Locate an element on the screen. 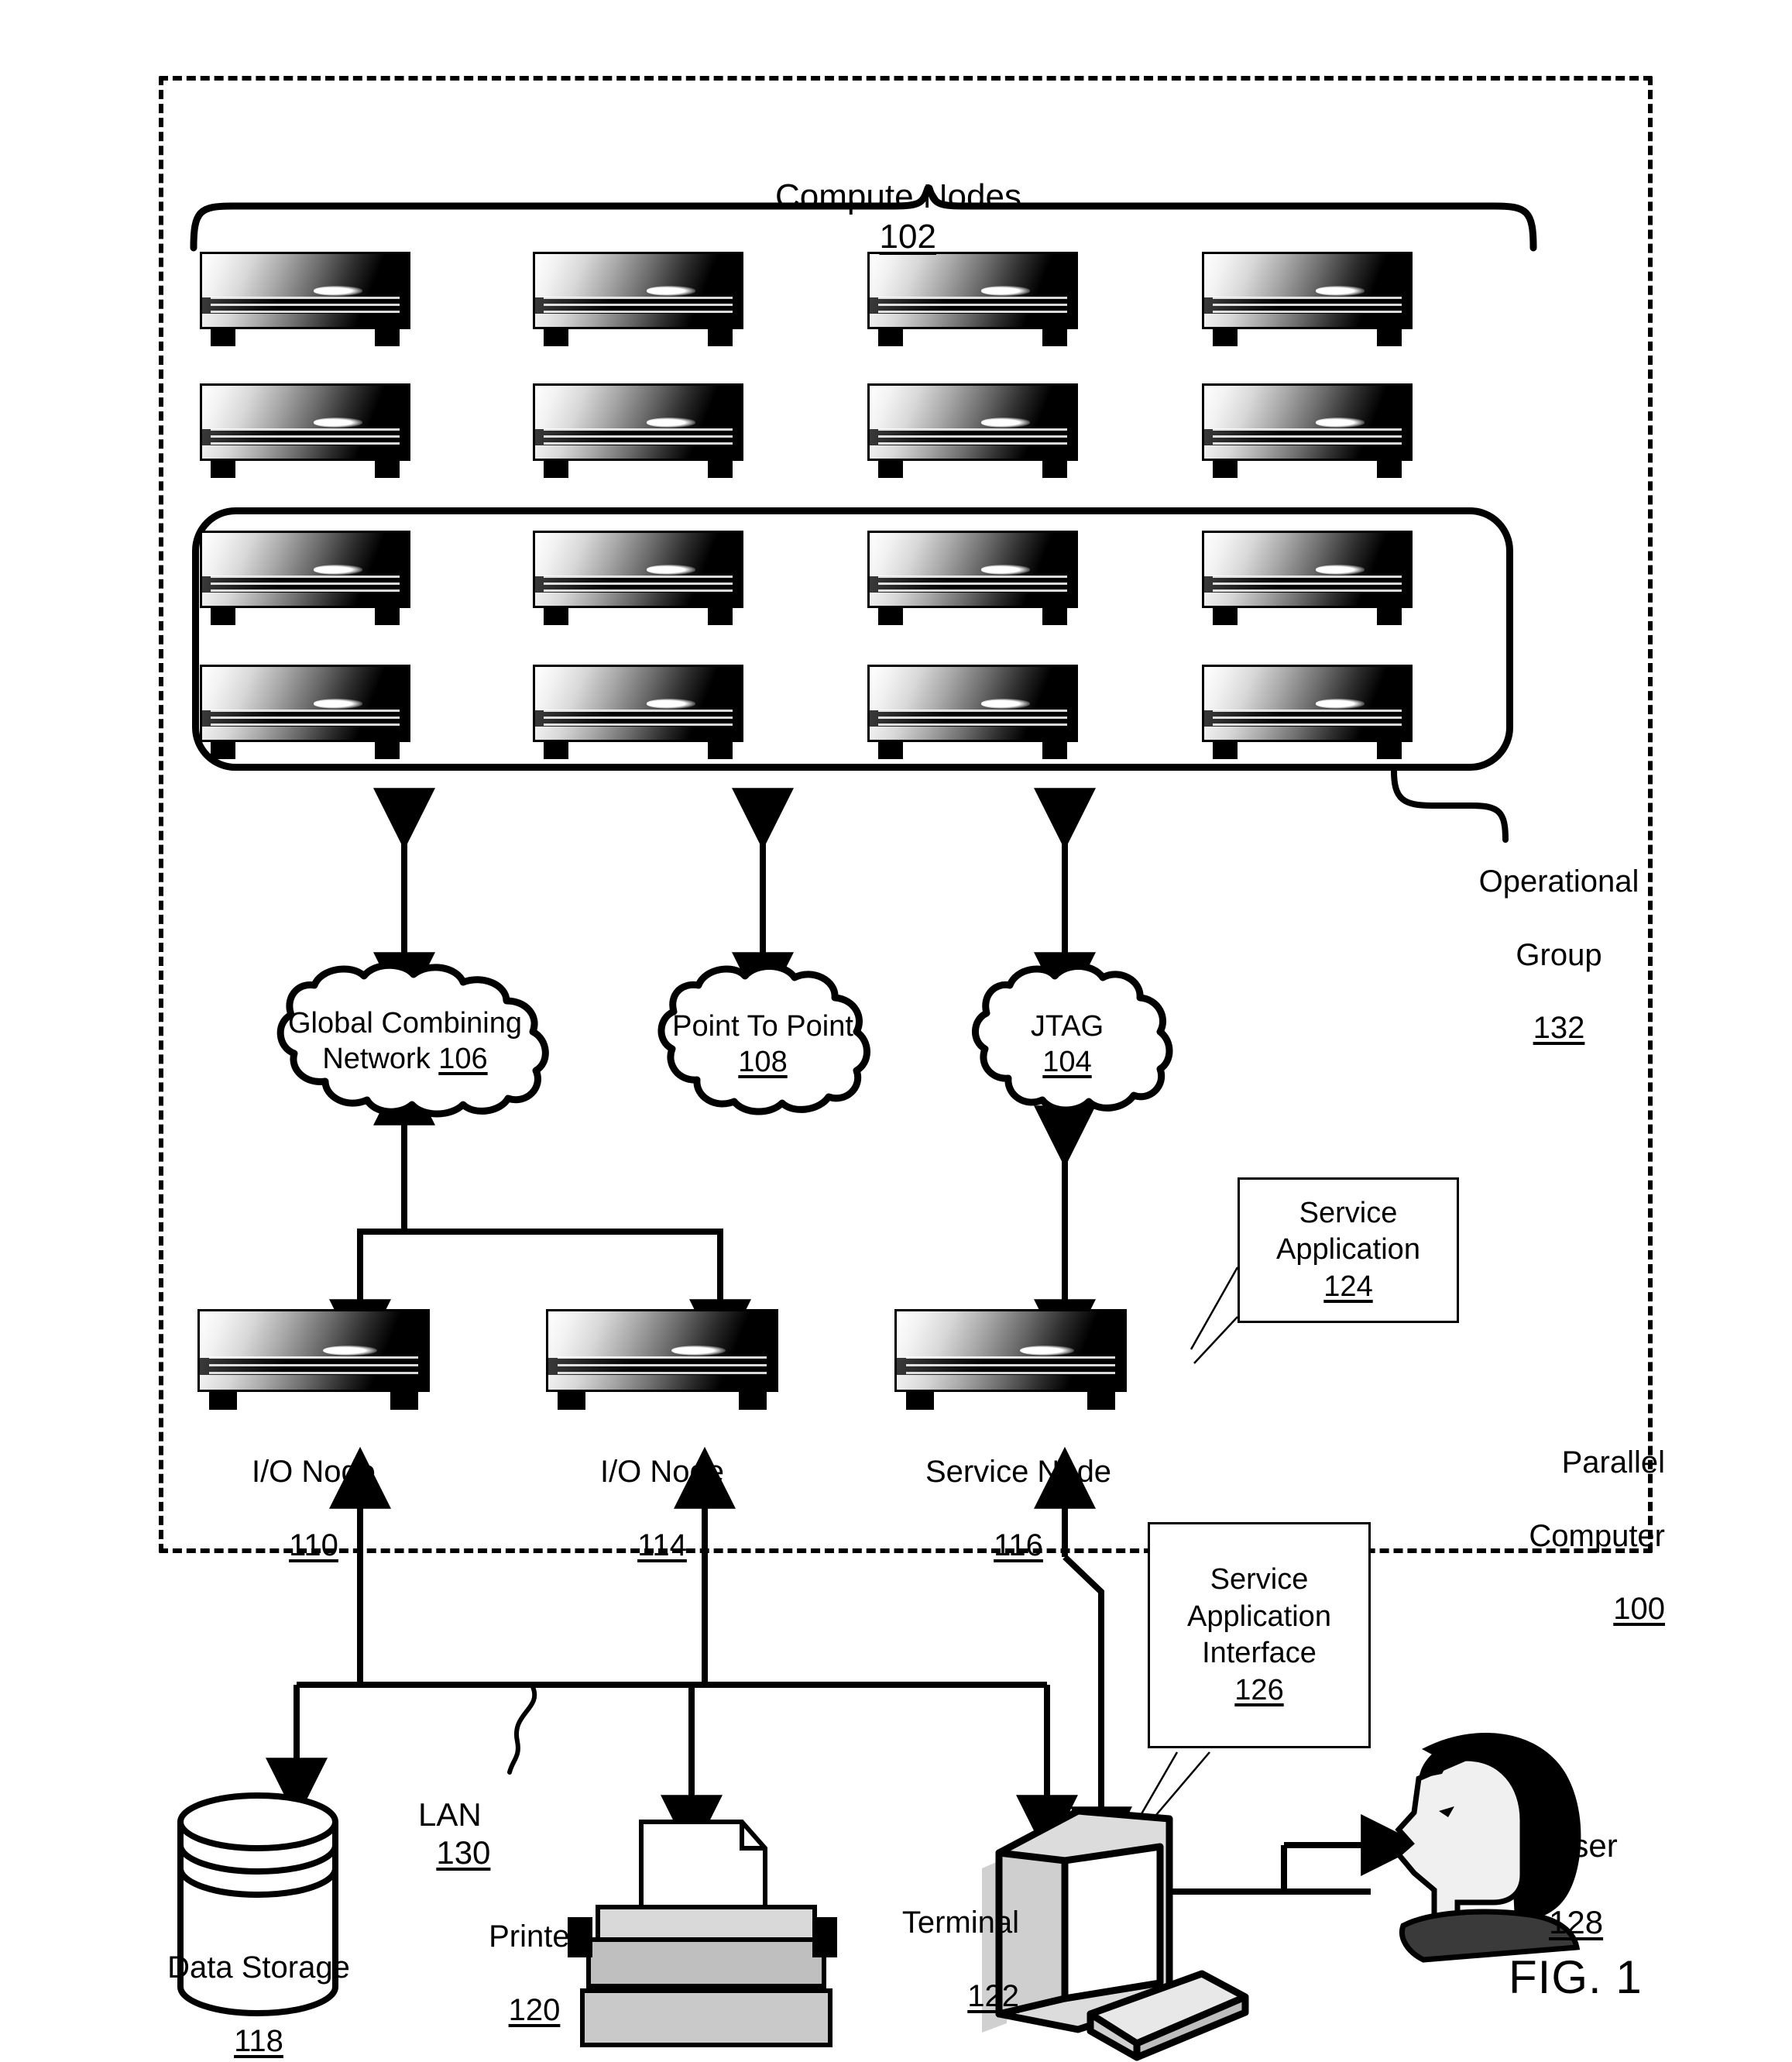 This screenshot has width=1792, height=2062. service-application-text: Service Application is located at coordinates (1348, 1231).